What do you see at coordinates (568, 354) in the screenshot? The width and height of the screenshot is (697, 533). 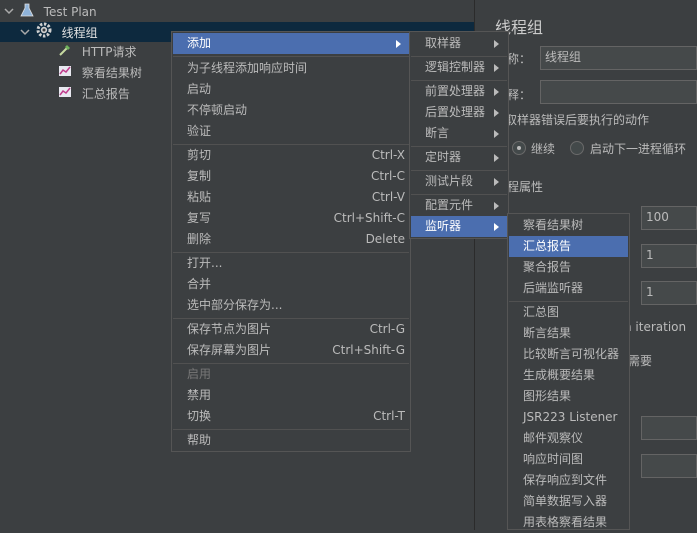 I see `listener-item-comparison-assertion-visualizer: 比较断言可视化器` at bounding box center [568, 354].